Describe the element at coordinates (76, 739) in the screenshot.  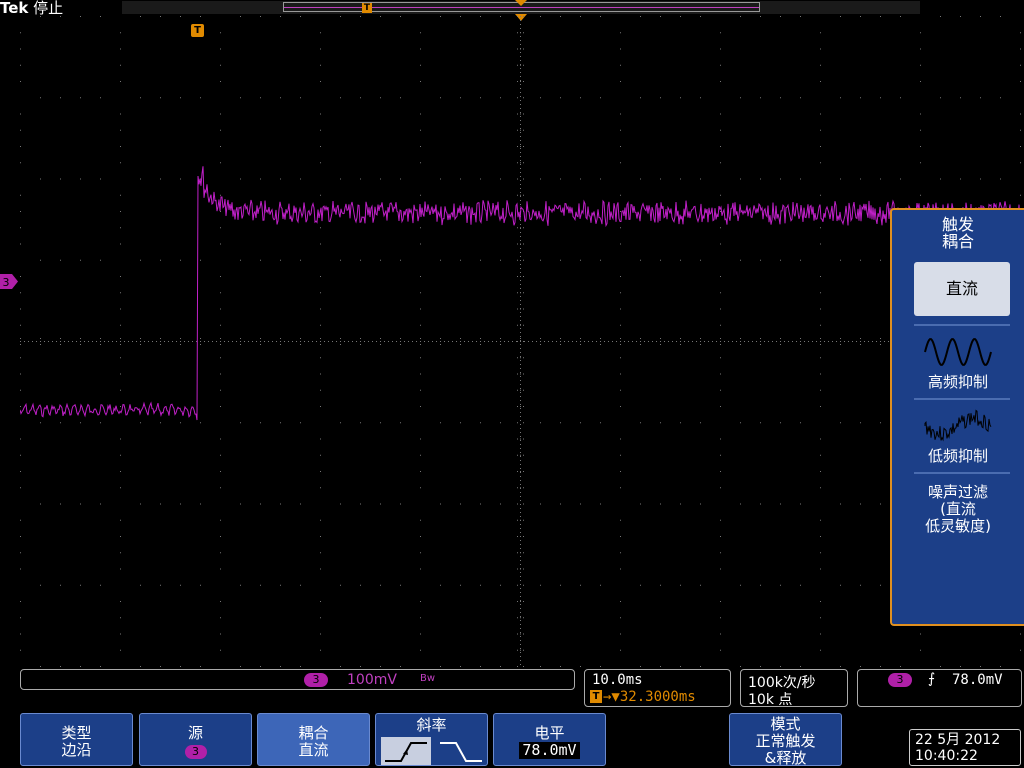
I see `type-button: 类型 边沿` at that location.